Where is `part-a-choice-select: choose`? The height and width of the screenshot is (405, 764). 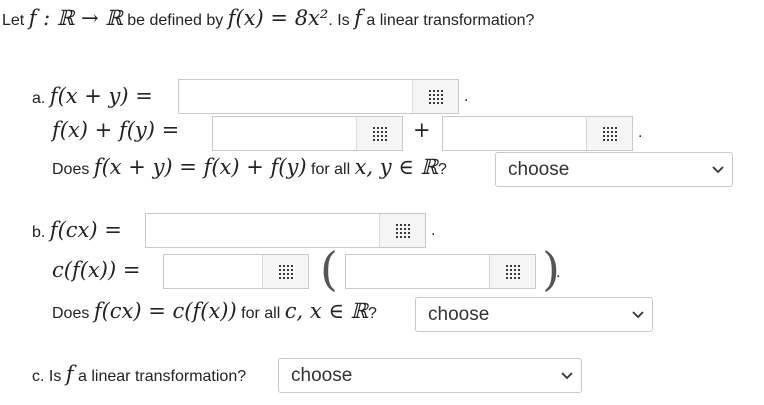
part-a-choice-select: choose is located at coordinates (614, 169).